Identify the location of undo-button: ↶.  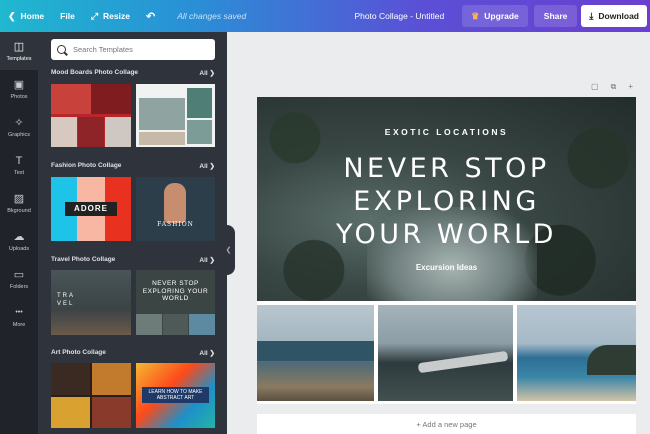
(150, 16).